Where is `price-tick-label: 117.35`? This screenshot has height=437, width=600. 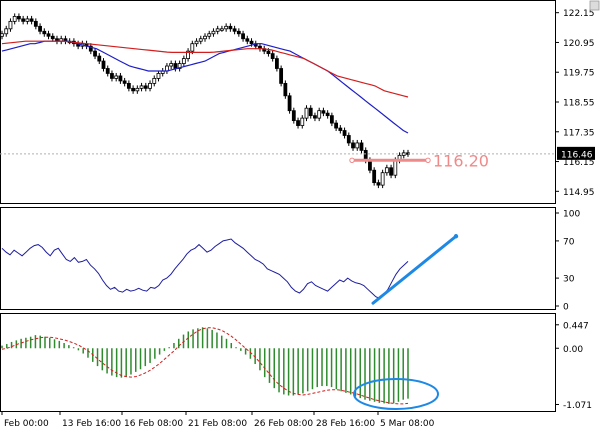
price-tick-label: 117.35 is located at coordinates (579, 133).